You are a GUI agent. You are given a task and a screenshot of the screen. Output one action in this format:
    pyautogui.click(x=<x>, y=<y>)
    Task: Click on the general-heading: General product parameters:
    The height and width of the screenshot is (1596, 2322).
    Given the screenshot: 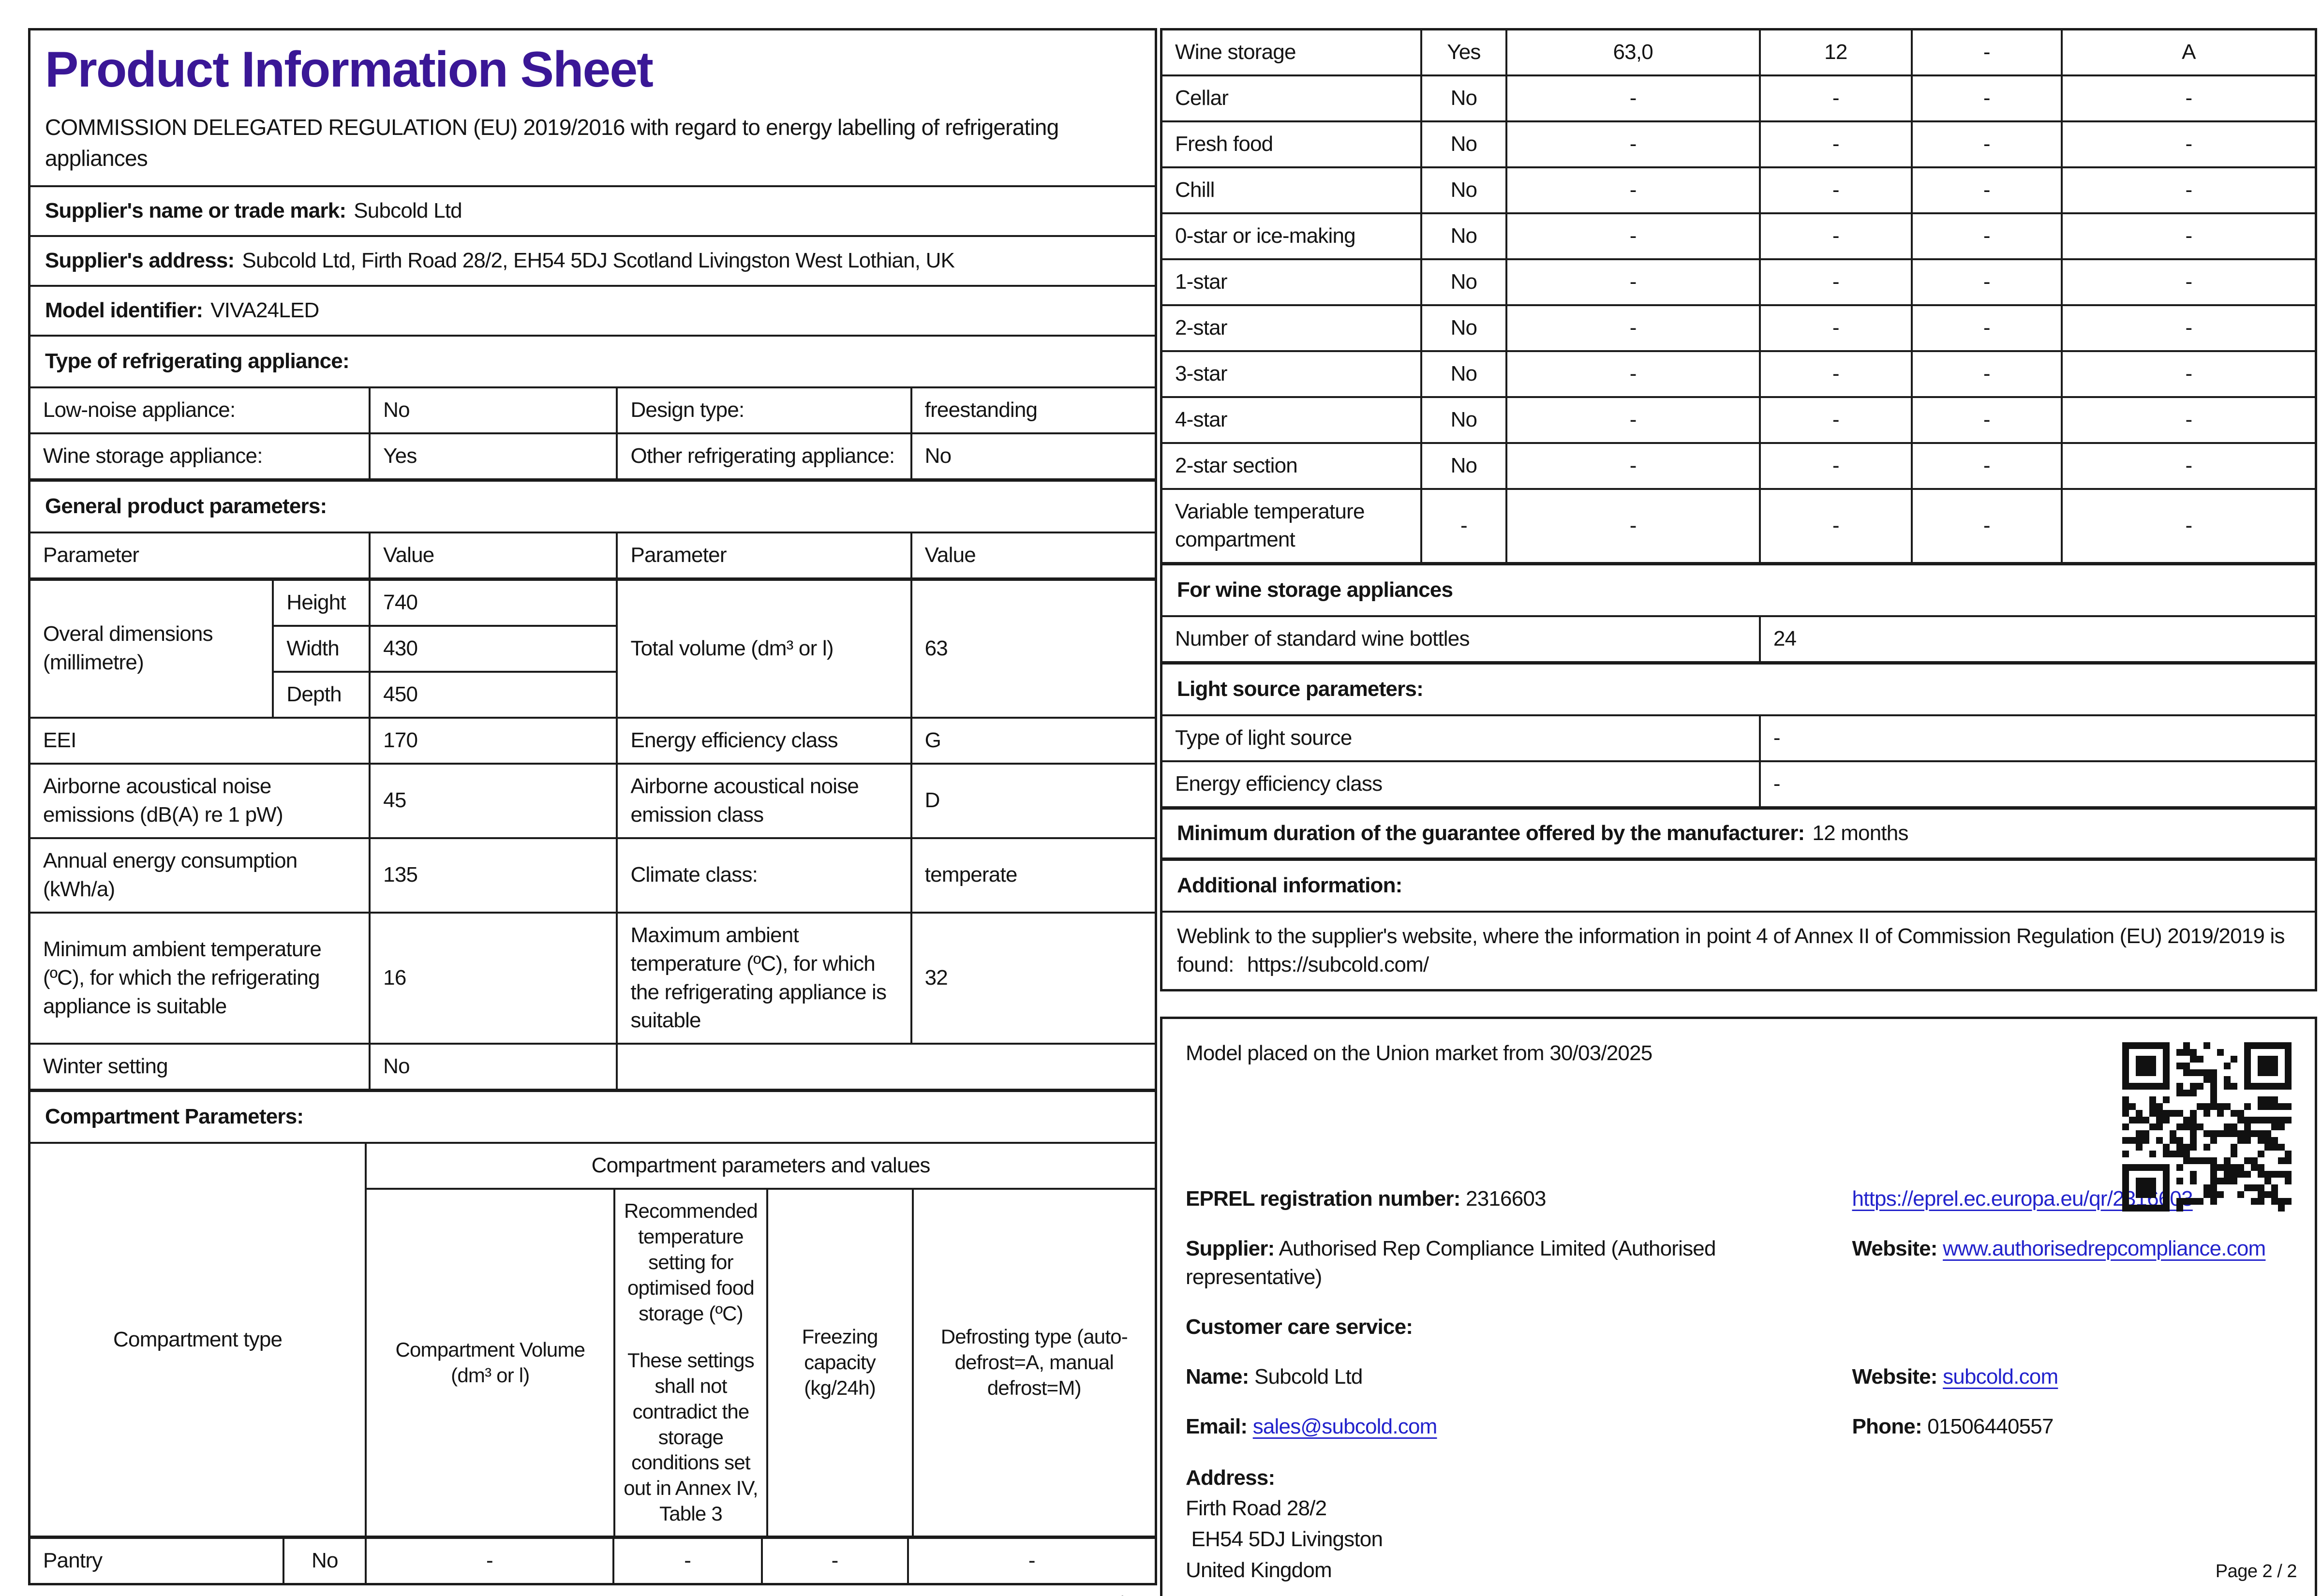 What is the action you would take?
    pyautogui.click(x=592, y=505)
    